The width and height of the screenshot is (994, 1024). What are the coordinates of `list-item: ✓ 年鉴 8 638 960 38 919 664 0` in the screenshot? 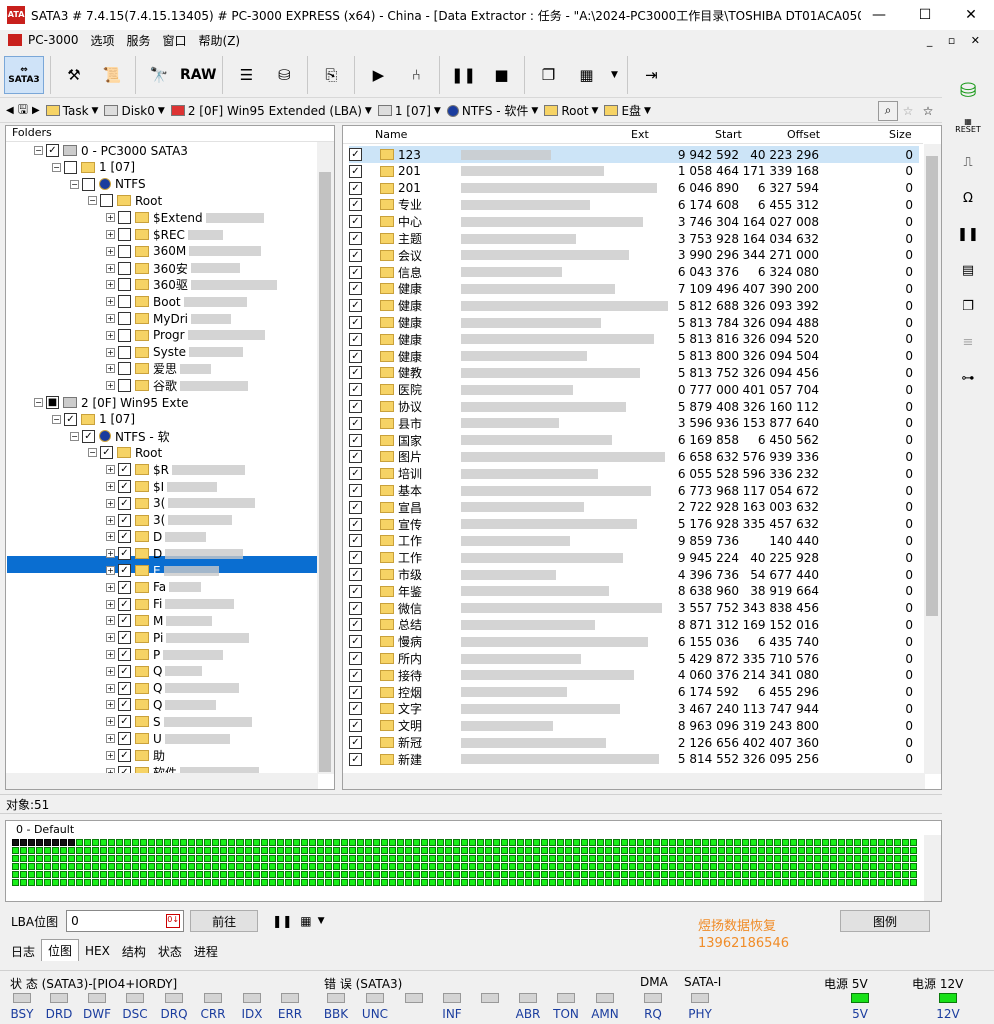 It's located at (634, 591).